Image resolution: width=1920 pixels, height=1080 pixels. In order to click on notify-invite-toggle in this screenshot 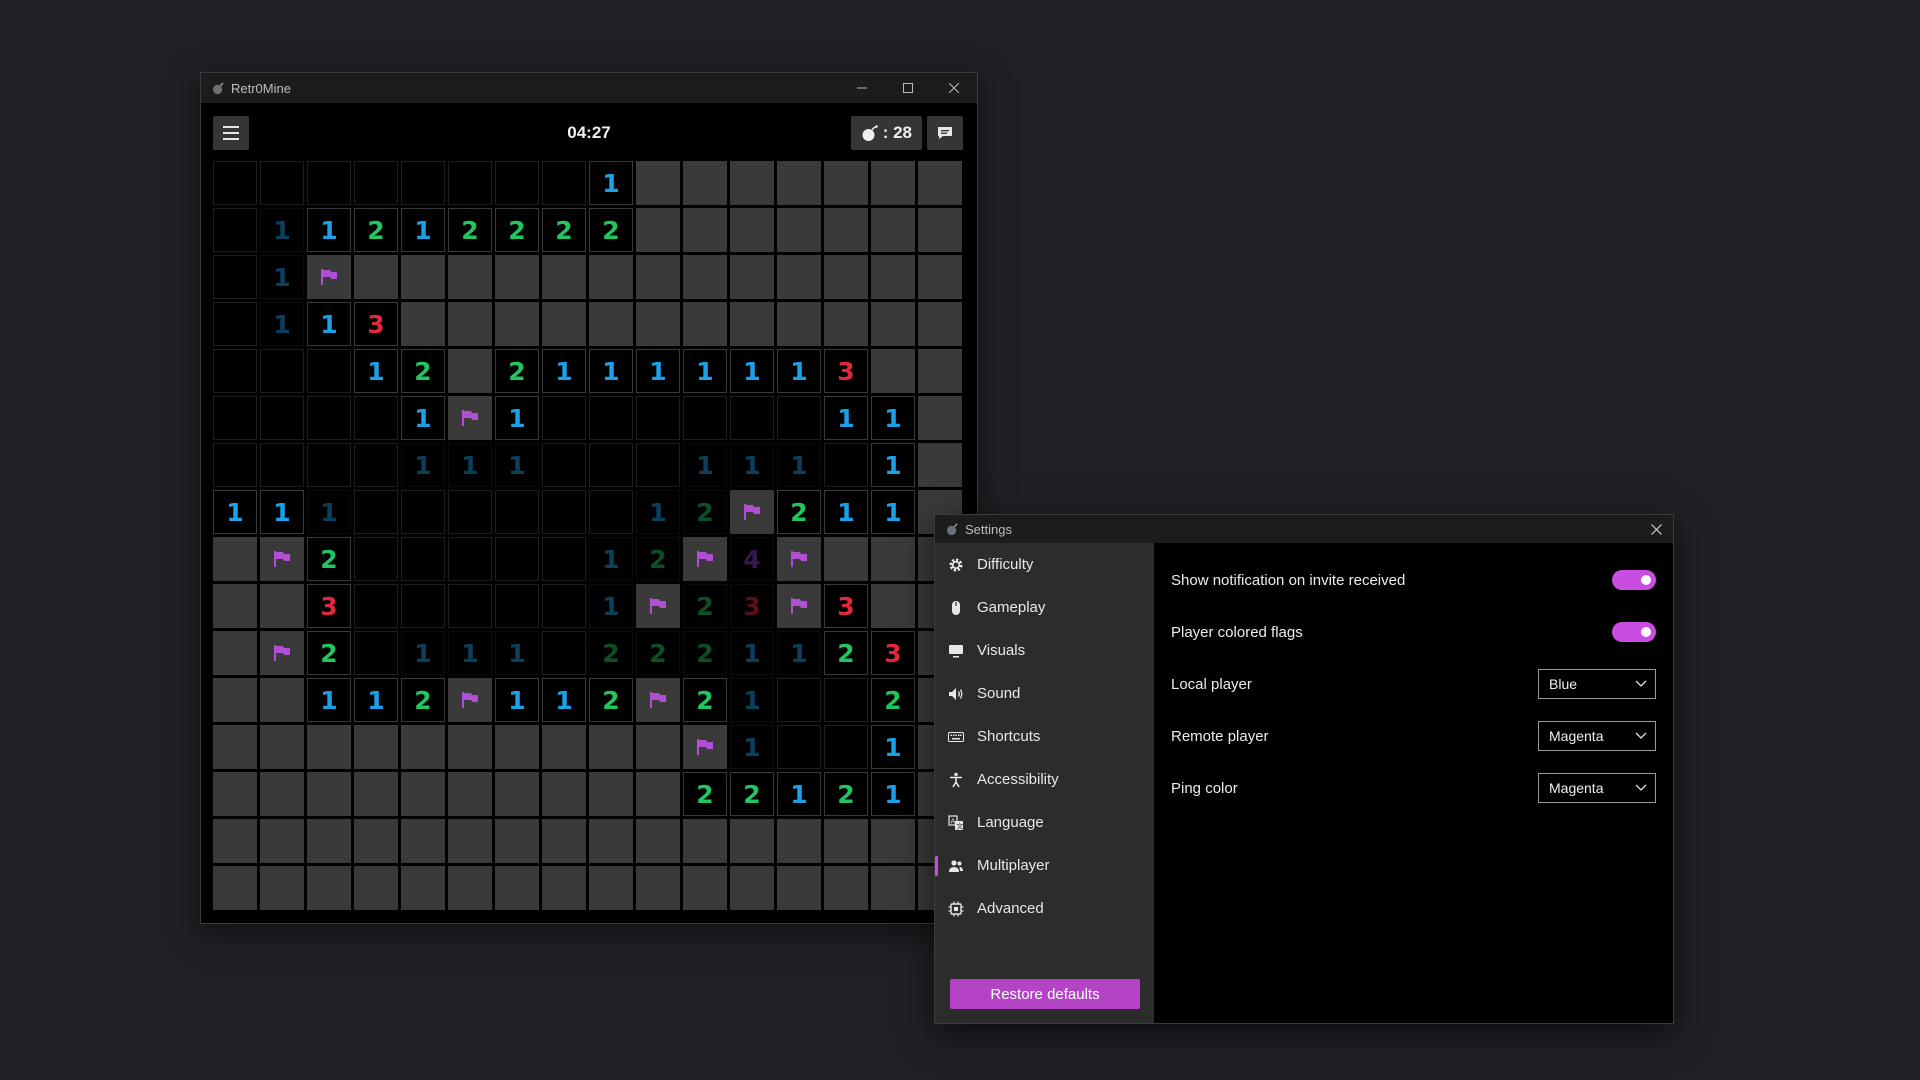, I will do `click(1634, 580)`.